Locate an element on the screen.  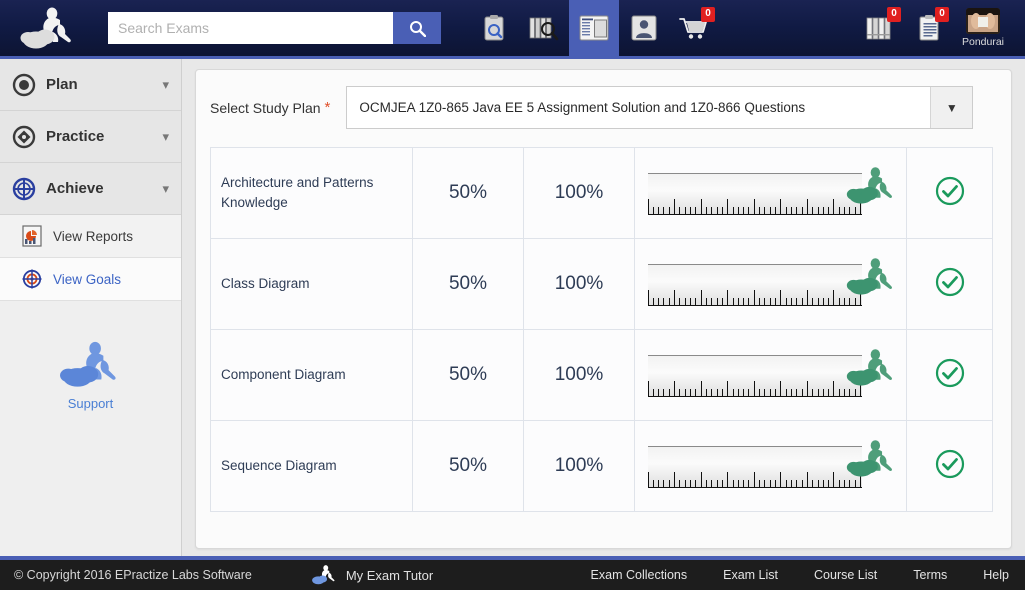
goal-target-icon is located at coordinates (32, 279).